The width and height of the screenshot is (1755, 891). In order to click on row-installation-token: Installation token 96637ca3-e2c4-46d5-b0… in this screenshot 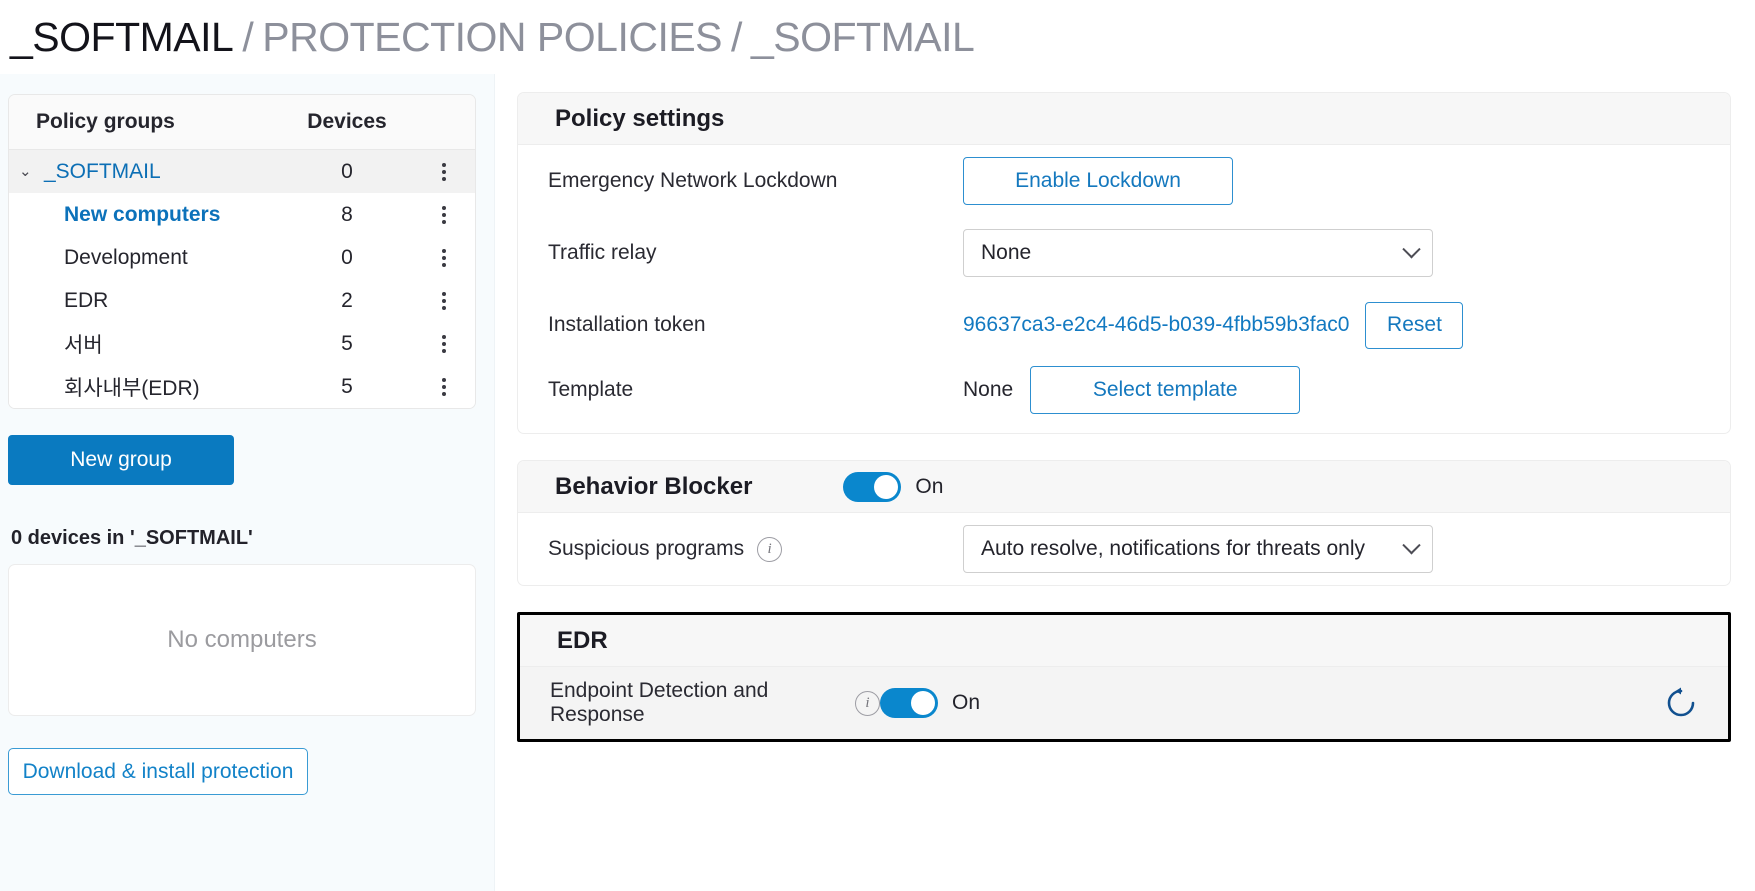, I will do `click(1124, 325)`.